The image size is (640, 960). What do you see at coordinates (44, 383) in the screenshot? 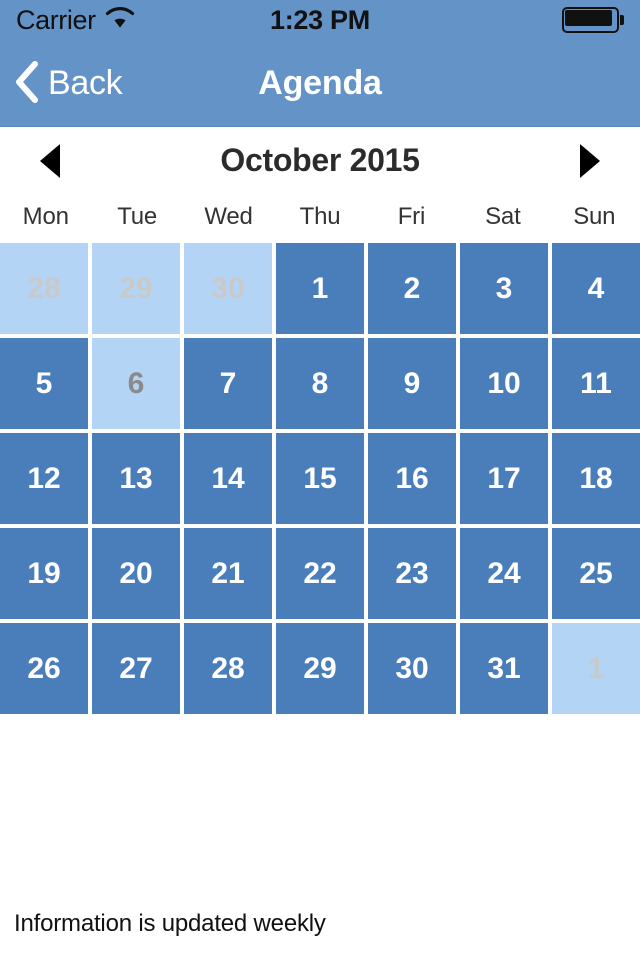
I see `calendar-day-cell: 5` at bounding box center [44, 383].